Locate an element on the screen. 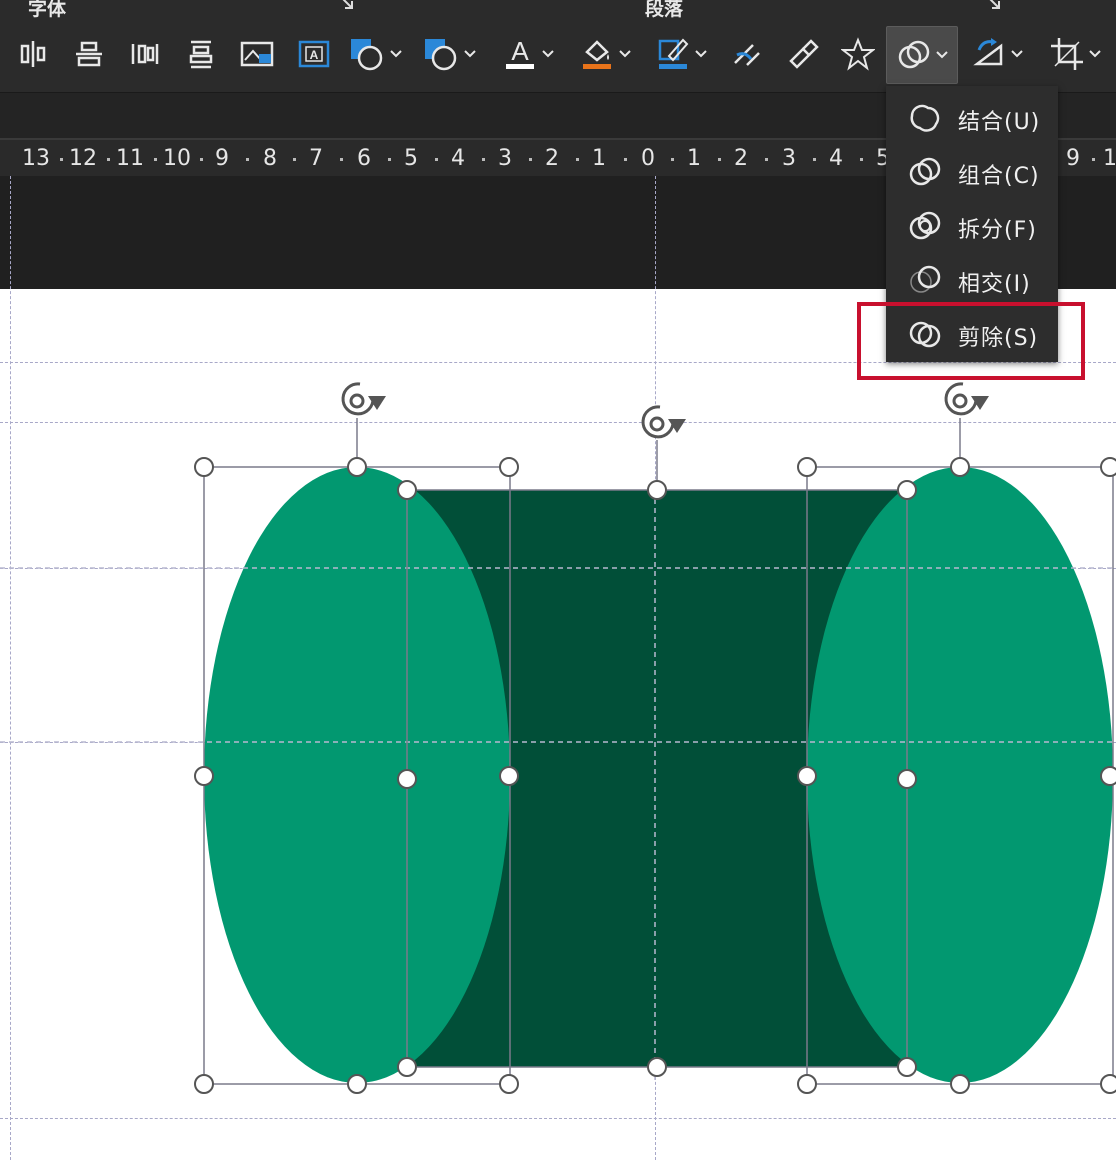 The height and width of the screenshot is (1160, 1116). menu-item-union: 结合(U) is located at coordinates (972, 117).